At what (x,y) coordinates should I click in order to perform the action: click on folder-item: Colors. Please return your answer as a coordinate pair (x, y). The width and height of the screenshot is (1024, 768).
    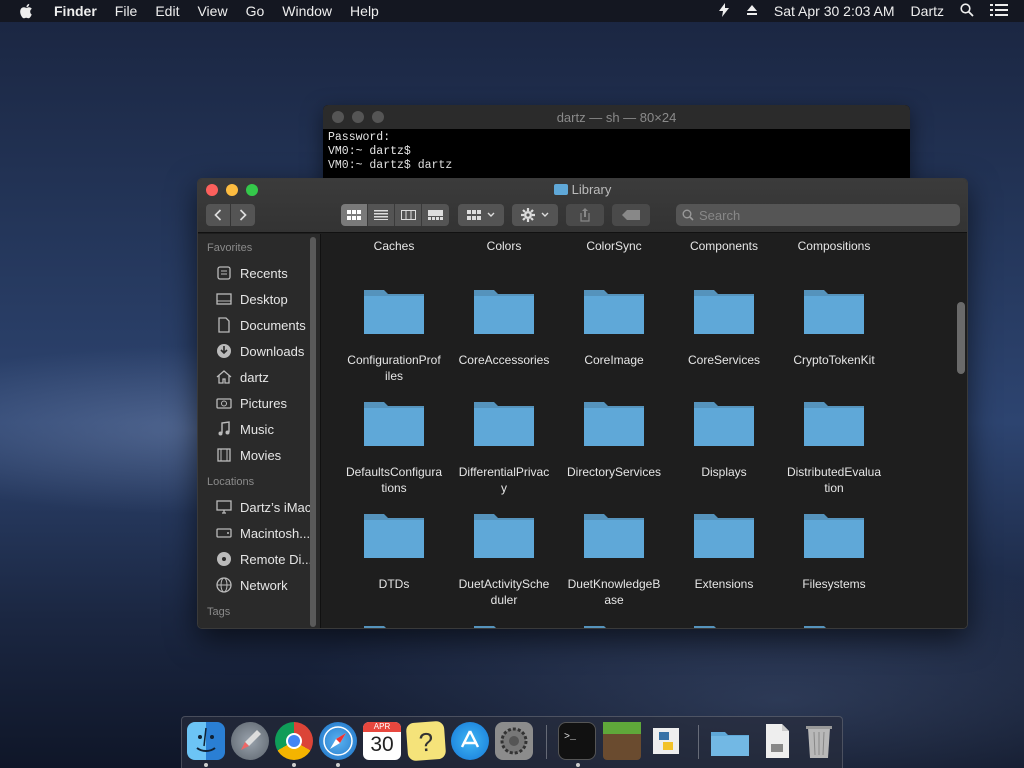
    Looking at the image, I should click on (504, 246).